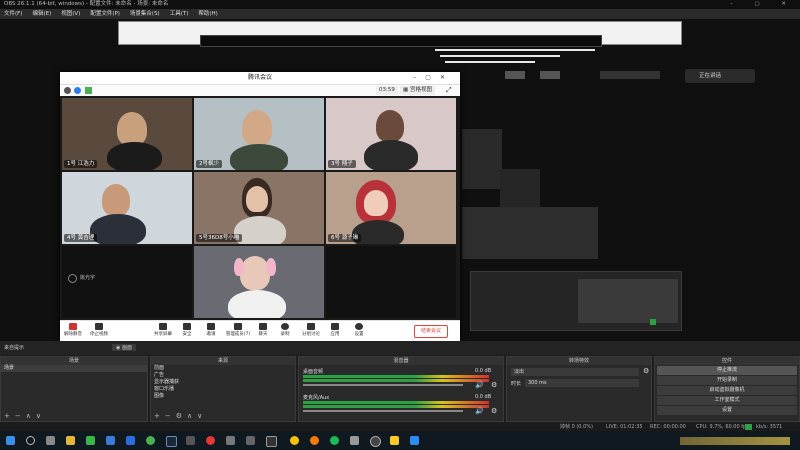 Image resolution: width=800 pixels, height=450 pixels. I want to click on menu-file: 文件(F), so click(13, 14).